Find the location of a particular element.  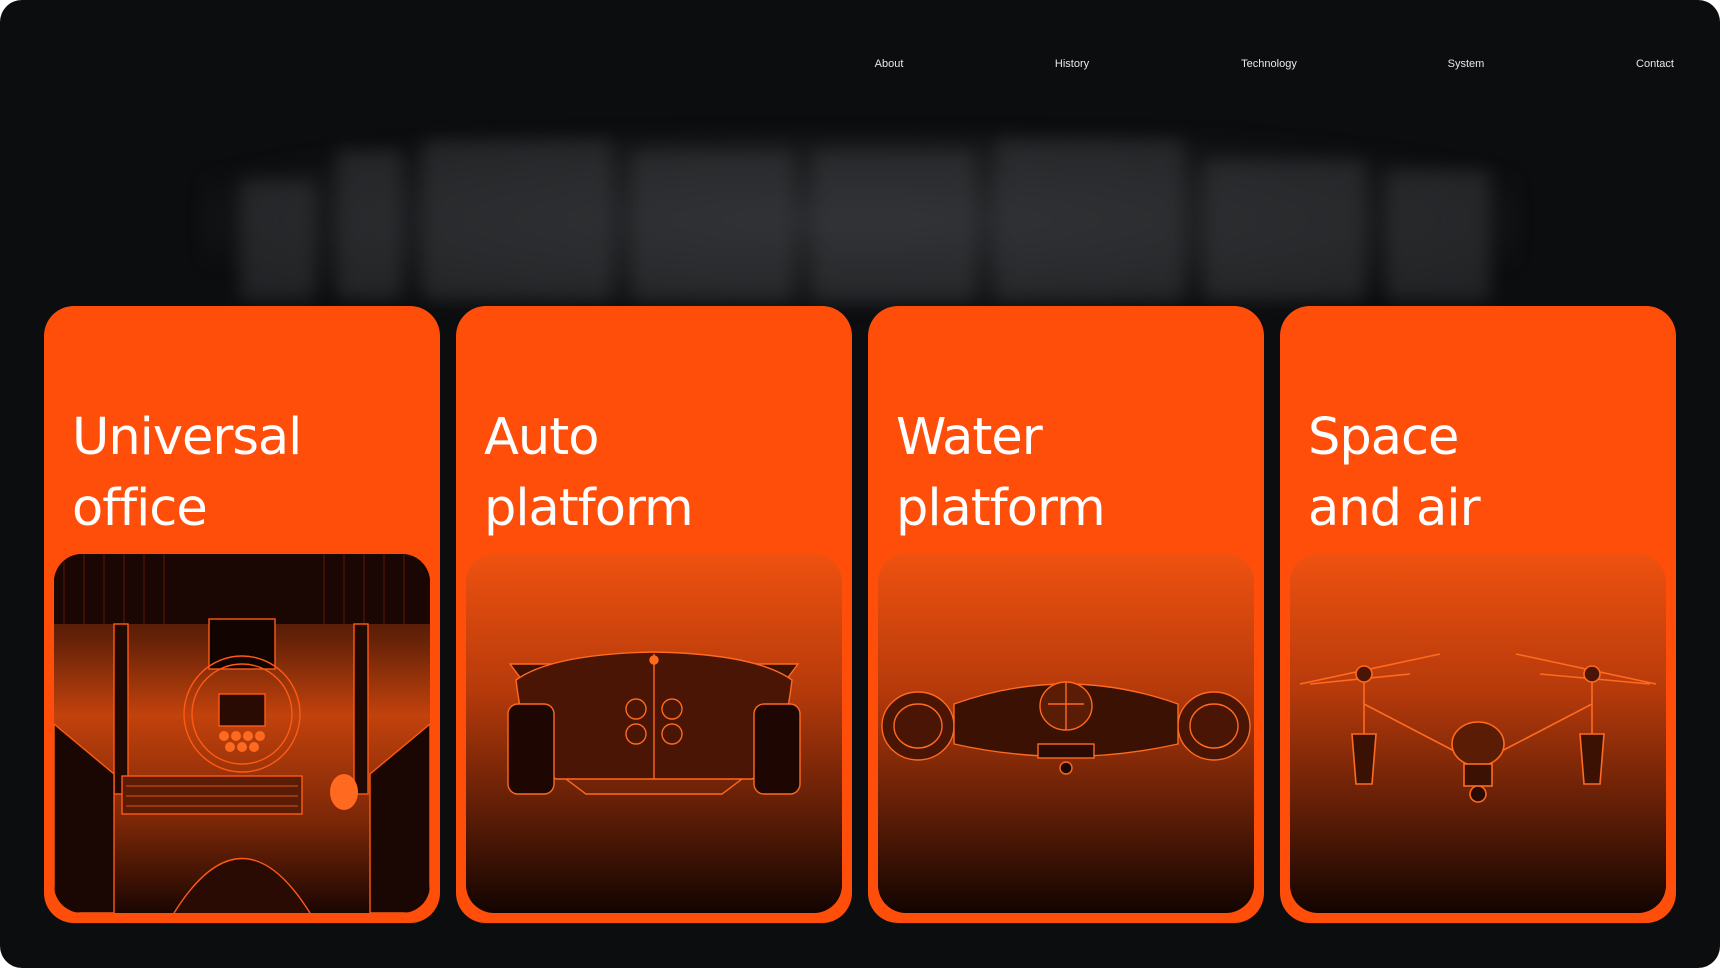

card-space-and-air: Space and air is located at coordinates (1478, 614).